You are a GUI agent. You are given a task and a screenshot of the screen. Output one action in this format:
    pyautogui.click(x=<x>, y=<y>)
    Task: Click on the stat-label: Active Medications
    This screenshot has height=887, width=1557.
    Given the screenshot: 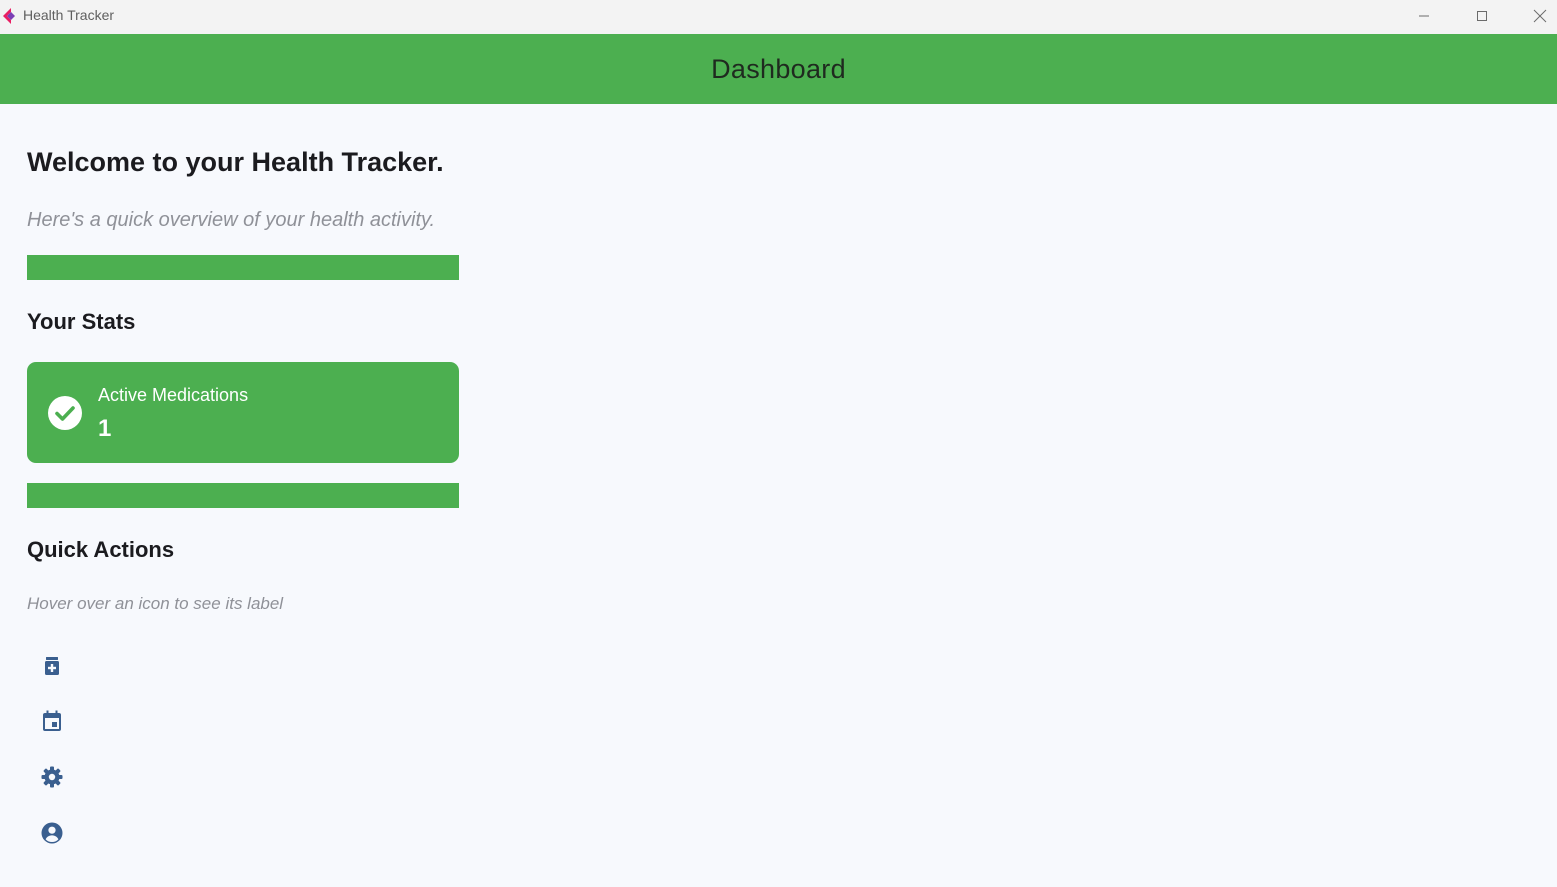 What is the action you would take?
    pyautogui.click(x=173, y=395)
    